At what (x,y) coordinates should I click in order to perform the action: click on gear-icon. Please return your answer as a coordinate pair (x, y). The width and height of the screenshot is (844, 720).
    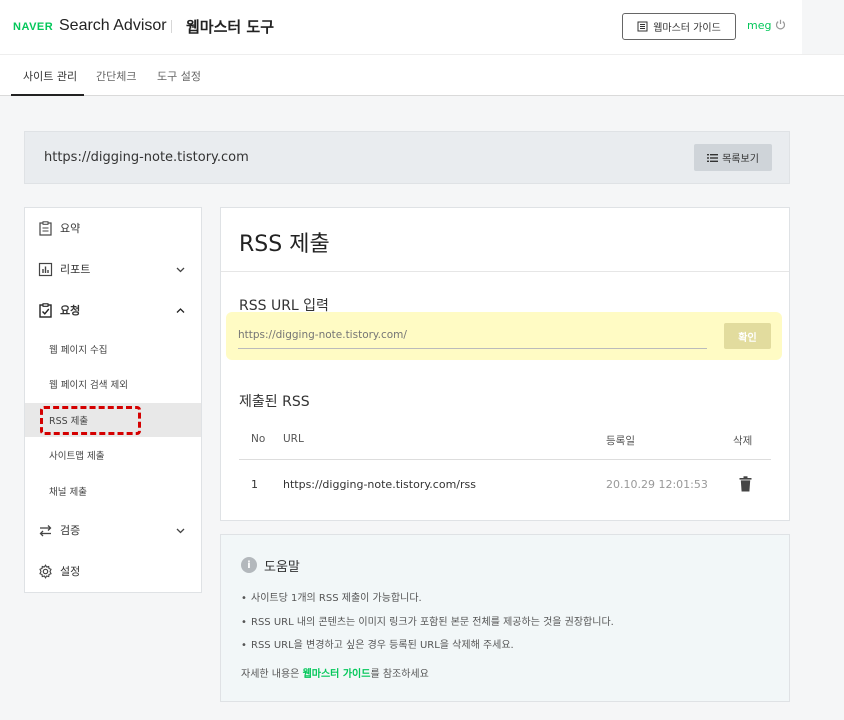
    Looking at the image, I should click on (45, 571).